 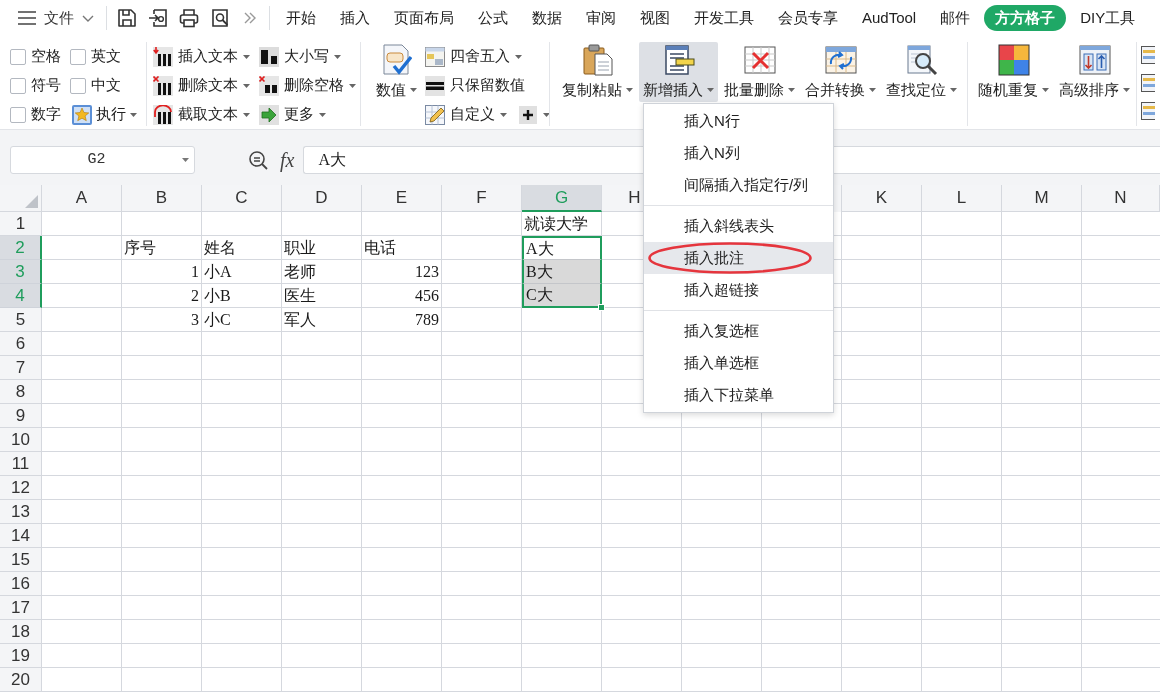 What do you see at coordinates (195, 320) in the screenshot?
I see `table-cell-text: 3` at bounding box center [195, 320].